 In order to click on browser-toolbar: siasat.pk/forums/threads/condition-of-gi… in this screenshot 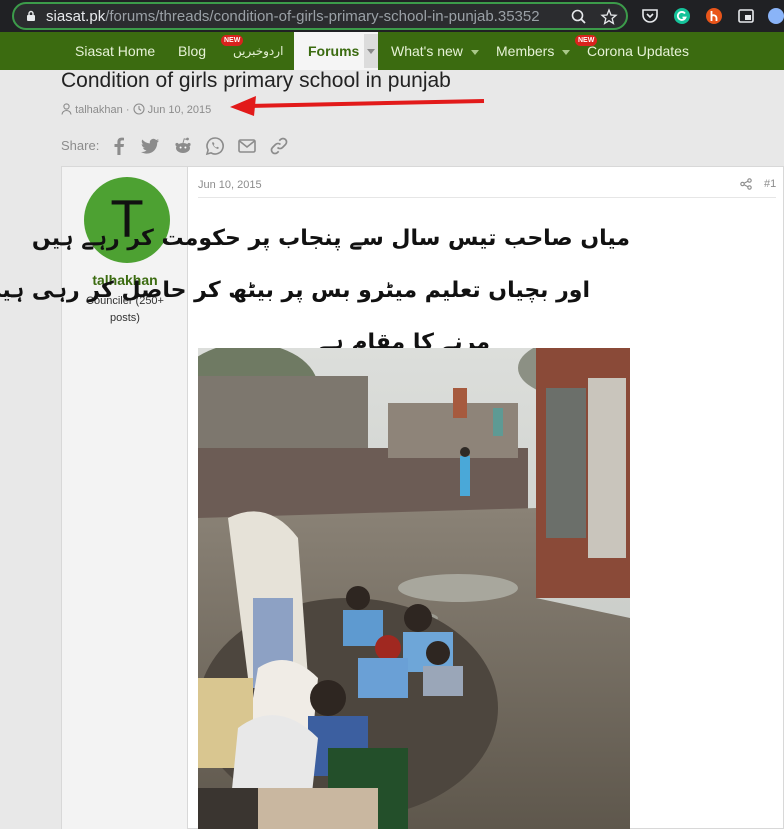, I will do `click(392, 16)`.